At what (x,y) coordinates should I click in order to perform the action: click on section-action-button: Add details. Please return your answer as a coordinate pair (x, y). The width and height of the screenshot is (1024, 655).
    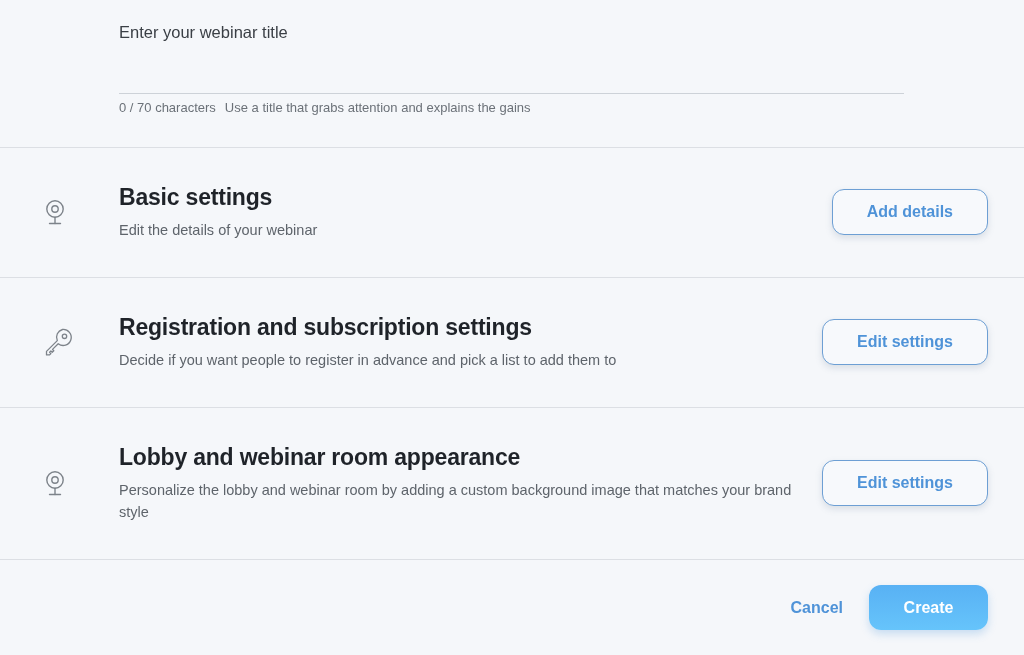
    Looking at the image, I should click on (909, 212).